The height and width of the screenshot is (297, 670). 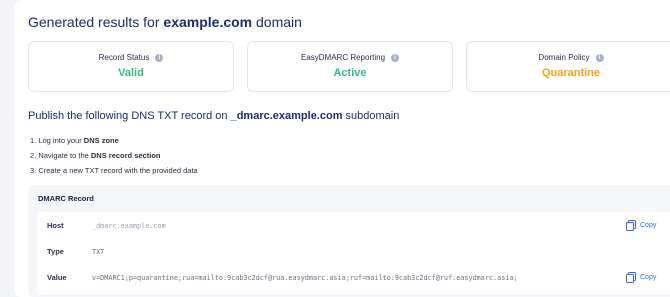 I want to click on type-value: TXT, so click(x=98, y=252).